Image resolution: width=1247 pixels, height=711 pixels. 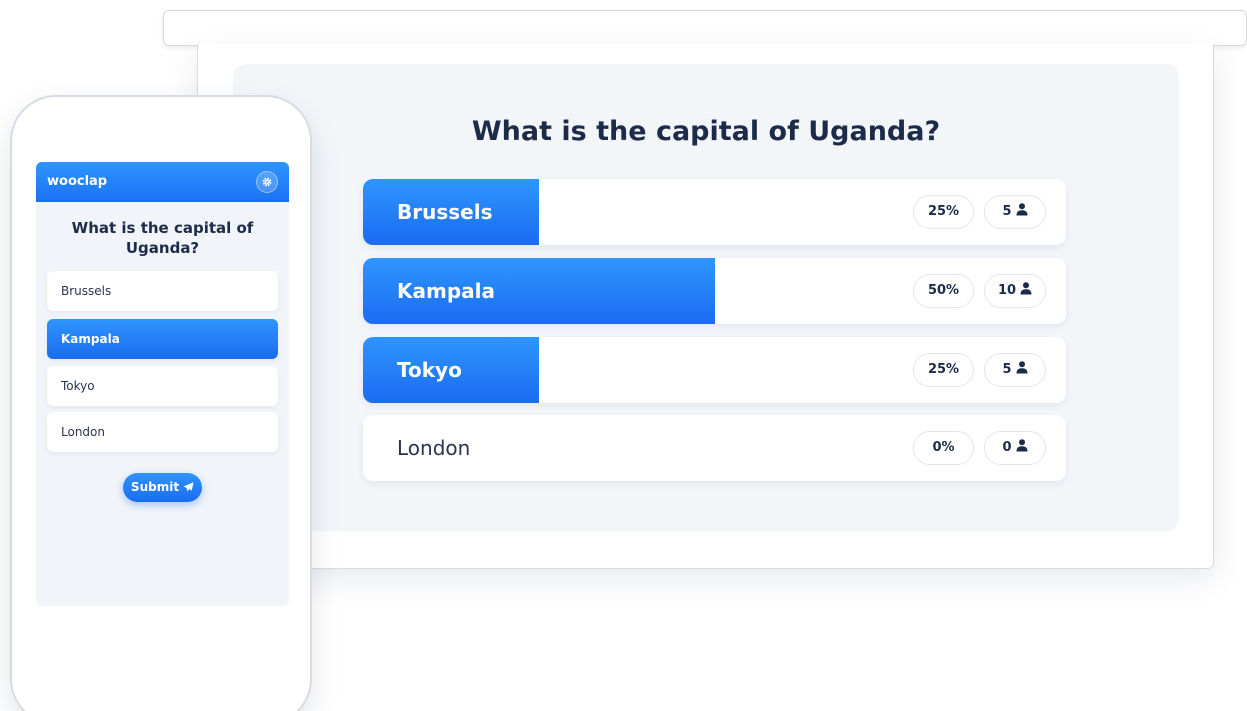 What do you see at coordinates (162, 238) in the screenshot?
I see `phone-question: What is the capital of Uganda?` at bounding box center [162, 238].